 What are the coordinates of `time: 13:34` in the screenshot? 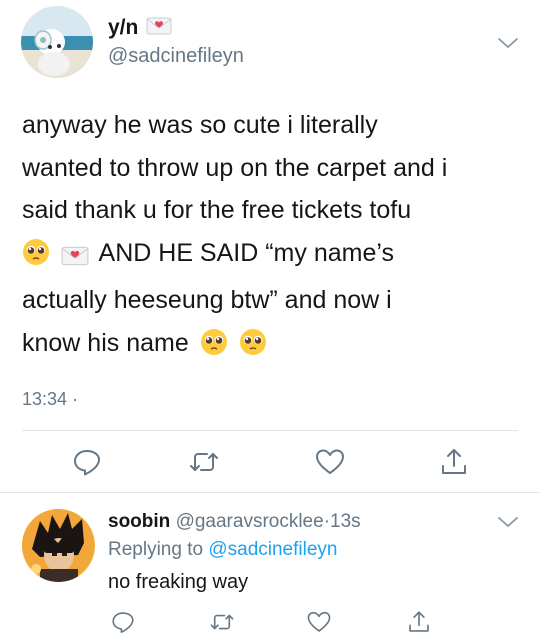 It's located at (45, 399).